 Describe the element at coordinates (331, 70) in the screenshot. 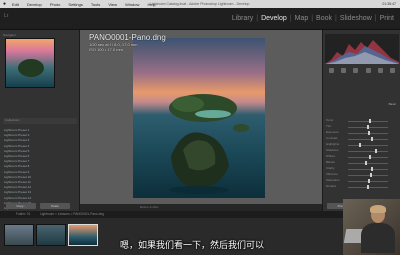

I see `crop-tool-icon` at that location.